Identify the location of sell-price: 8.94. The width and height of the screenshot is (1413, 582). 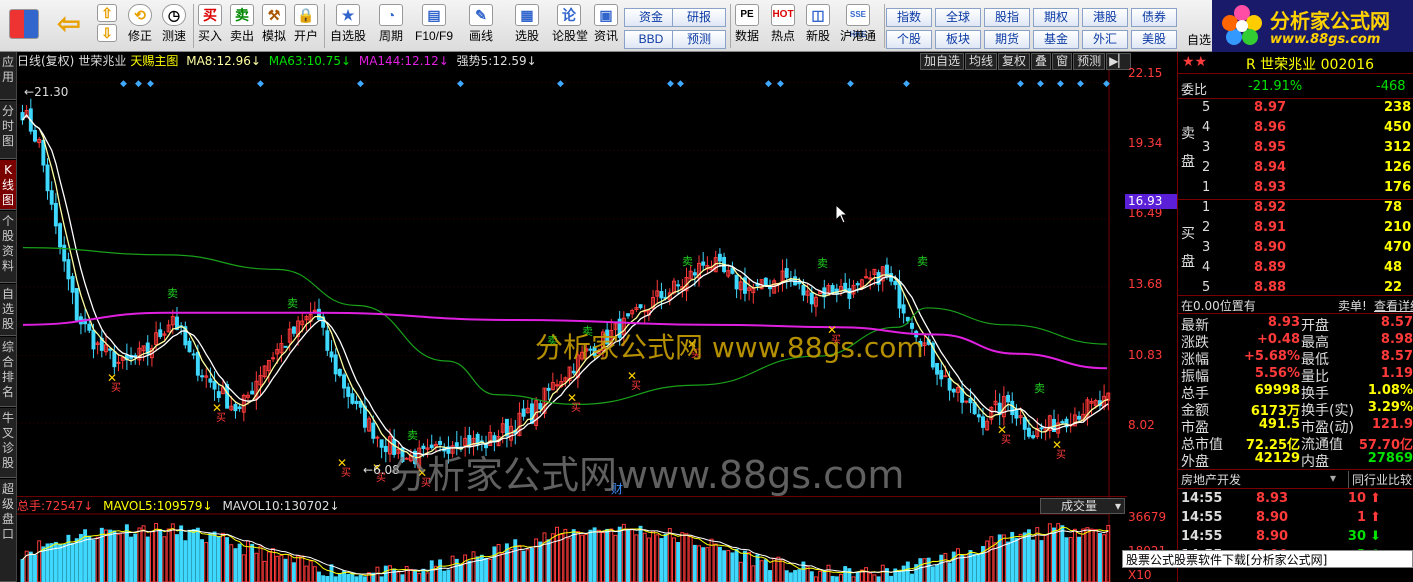
(1270, 167).